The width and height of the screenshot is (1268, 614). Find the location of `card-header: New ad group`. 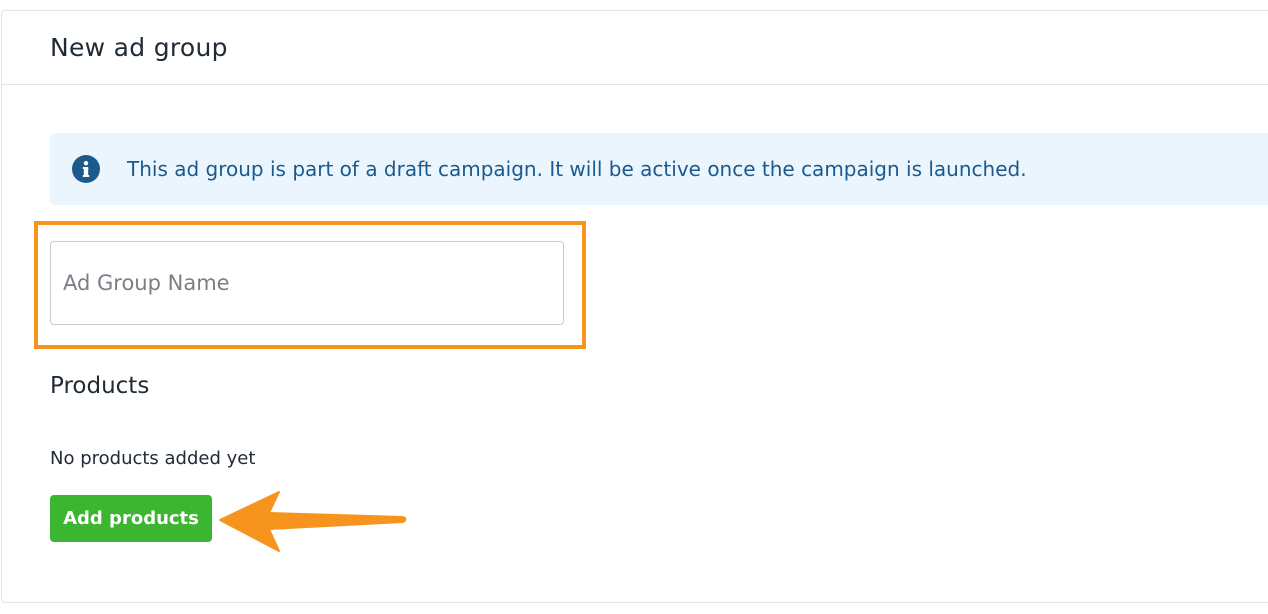

card-header: New ad group is located at coordinates (635, 48).